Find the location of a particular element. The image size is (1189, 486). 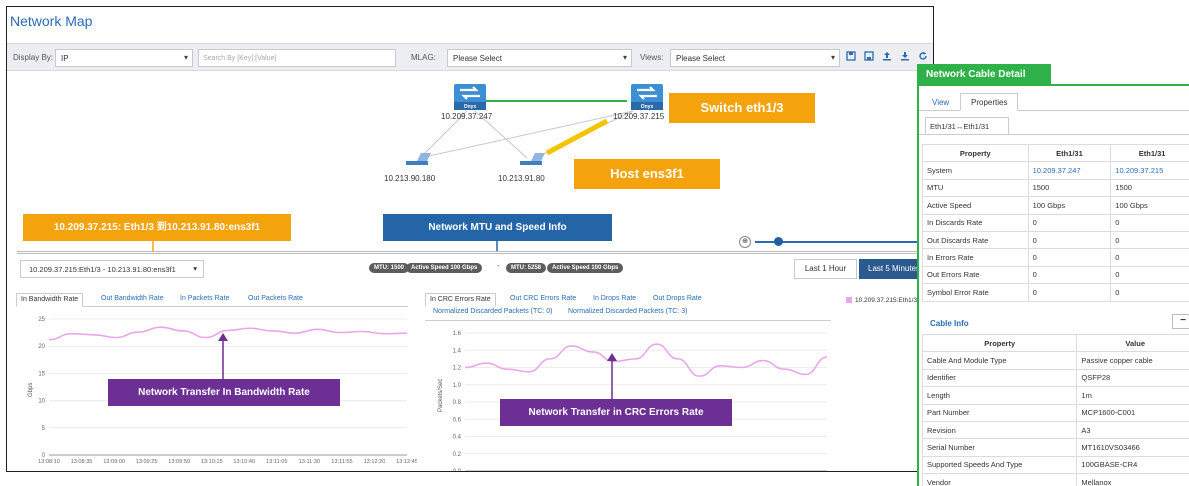

y-tick-label: 1.6 is located at coordinates (457, 334).